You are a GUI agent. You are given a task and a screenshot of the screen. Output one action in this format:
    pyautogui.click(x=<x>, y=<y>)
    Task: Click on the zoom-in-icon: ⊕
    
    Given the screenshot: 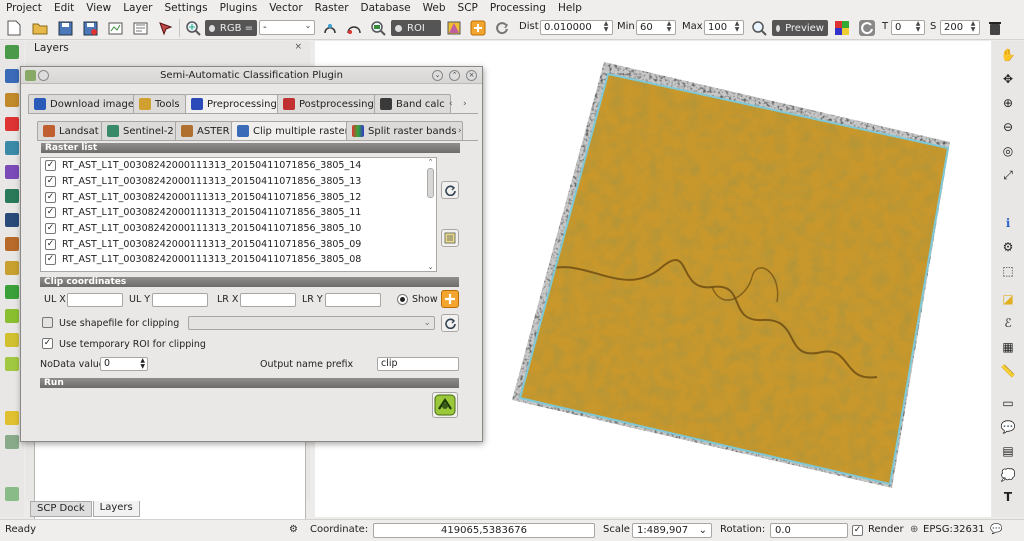 What is the action you would take?
    pyautogui.click(x=1008, y=103)
    